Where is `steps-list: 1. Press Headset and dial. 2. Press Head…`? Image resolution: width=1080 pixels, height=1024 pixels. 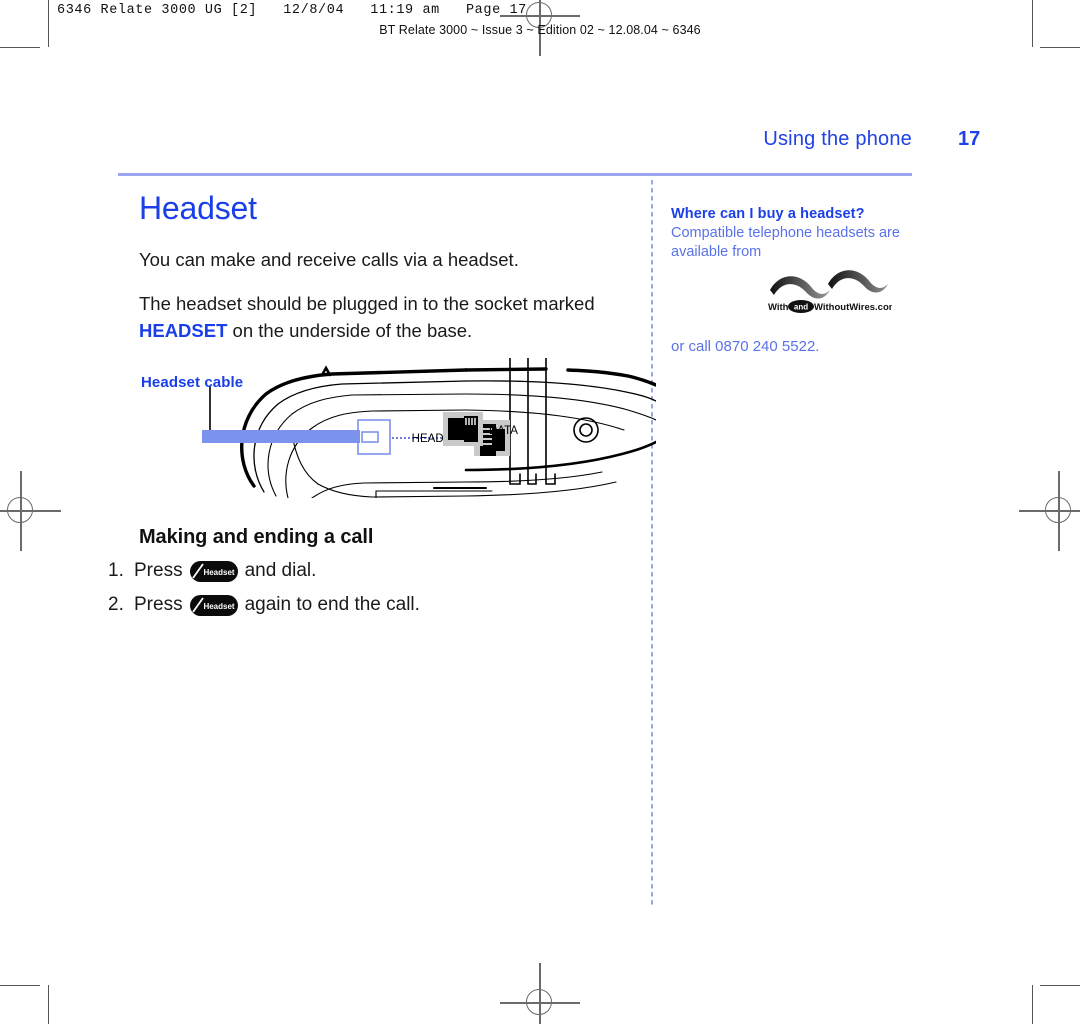 steps-list: 1. Press Headset and dial. 2. Press Head… is located at coordinates (368, 594).